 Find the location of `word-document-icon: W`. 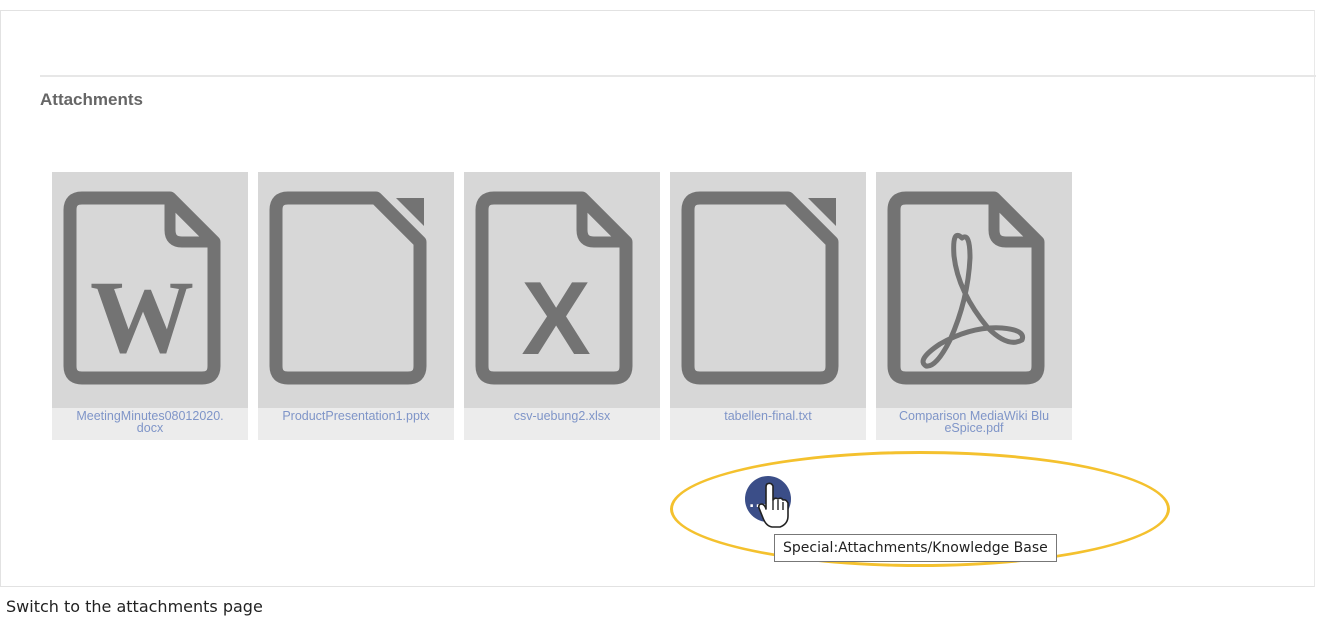

word-document-icon: W is located at coordinates (142, 288).